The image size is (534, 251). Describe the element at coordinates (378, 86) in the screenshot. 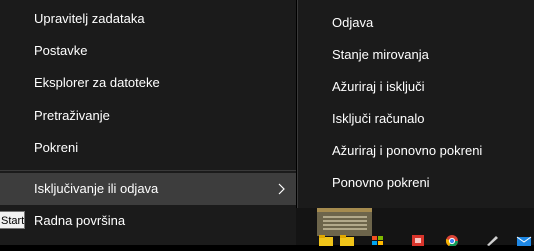

I see `submenu-item-label: Ažuriraj i isključi` at that location.